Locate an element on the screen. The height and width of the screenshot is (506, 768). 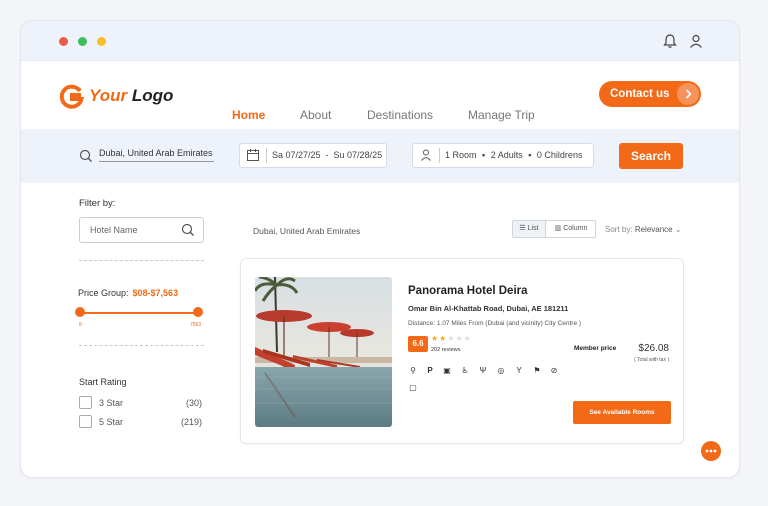
price-slider-track is located at coordinates (139, 313).